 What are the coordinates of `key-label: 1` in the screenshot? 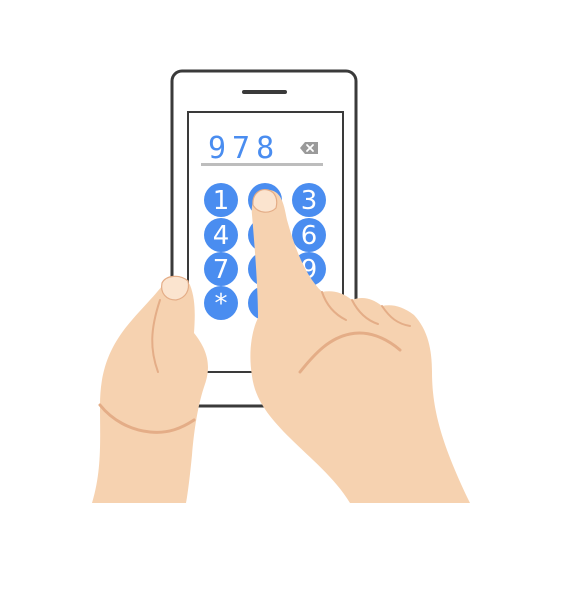 It's located at (221, 201).